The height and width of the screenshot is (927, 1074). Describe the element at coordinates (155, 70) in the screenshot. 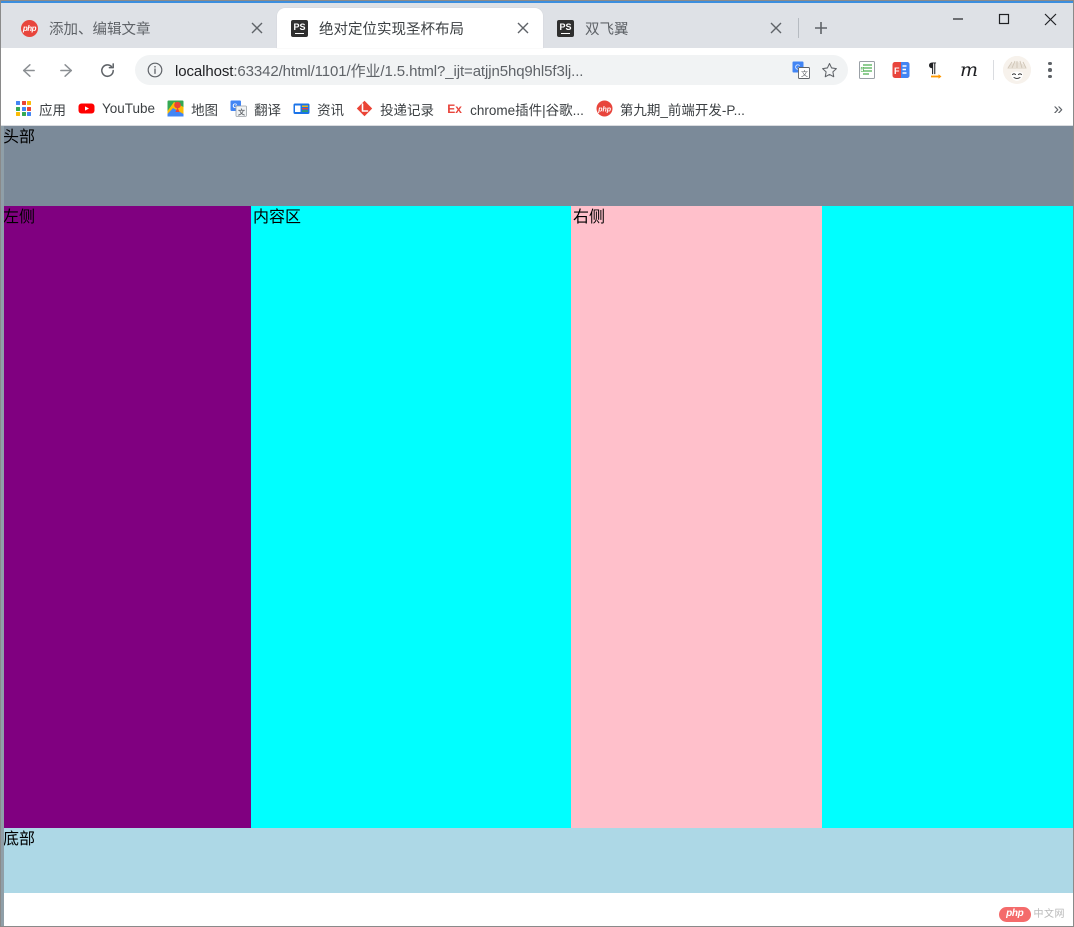

I see `info-circle-icon` at that location.